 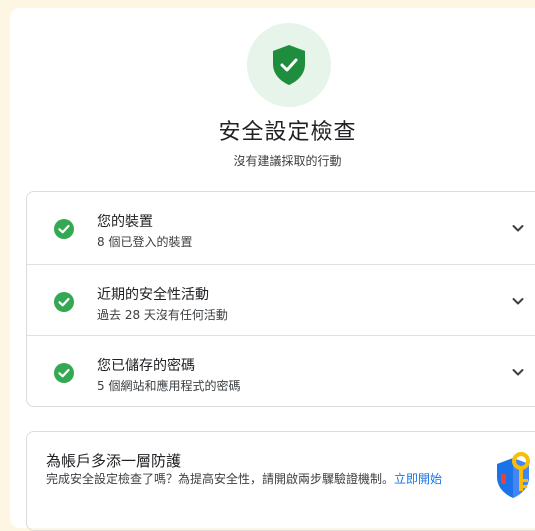 What do you see at coordinates (287, 132) in the screenshot?
I see `page-title: 安全設定檢查` at bounding box center [287, 132].